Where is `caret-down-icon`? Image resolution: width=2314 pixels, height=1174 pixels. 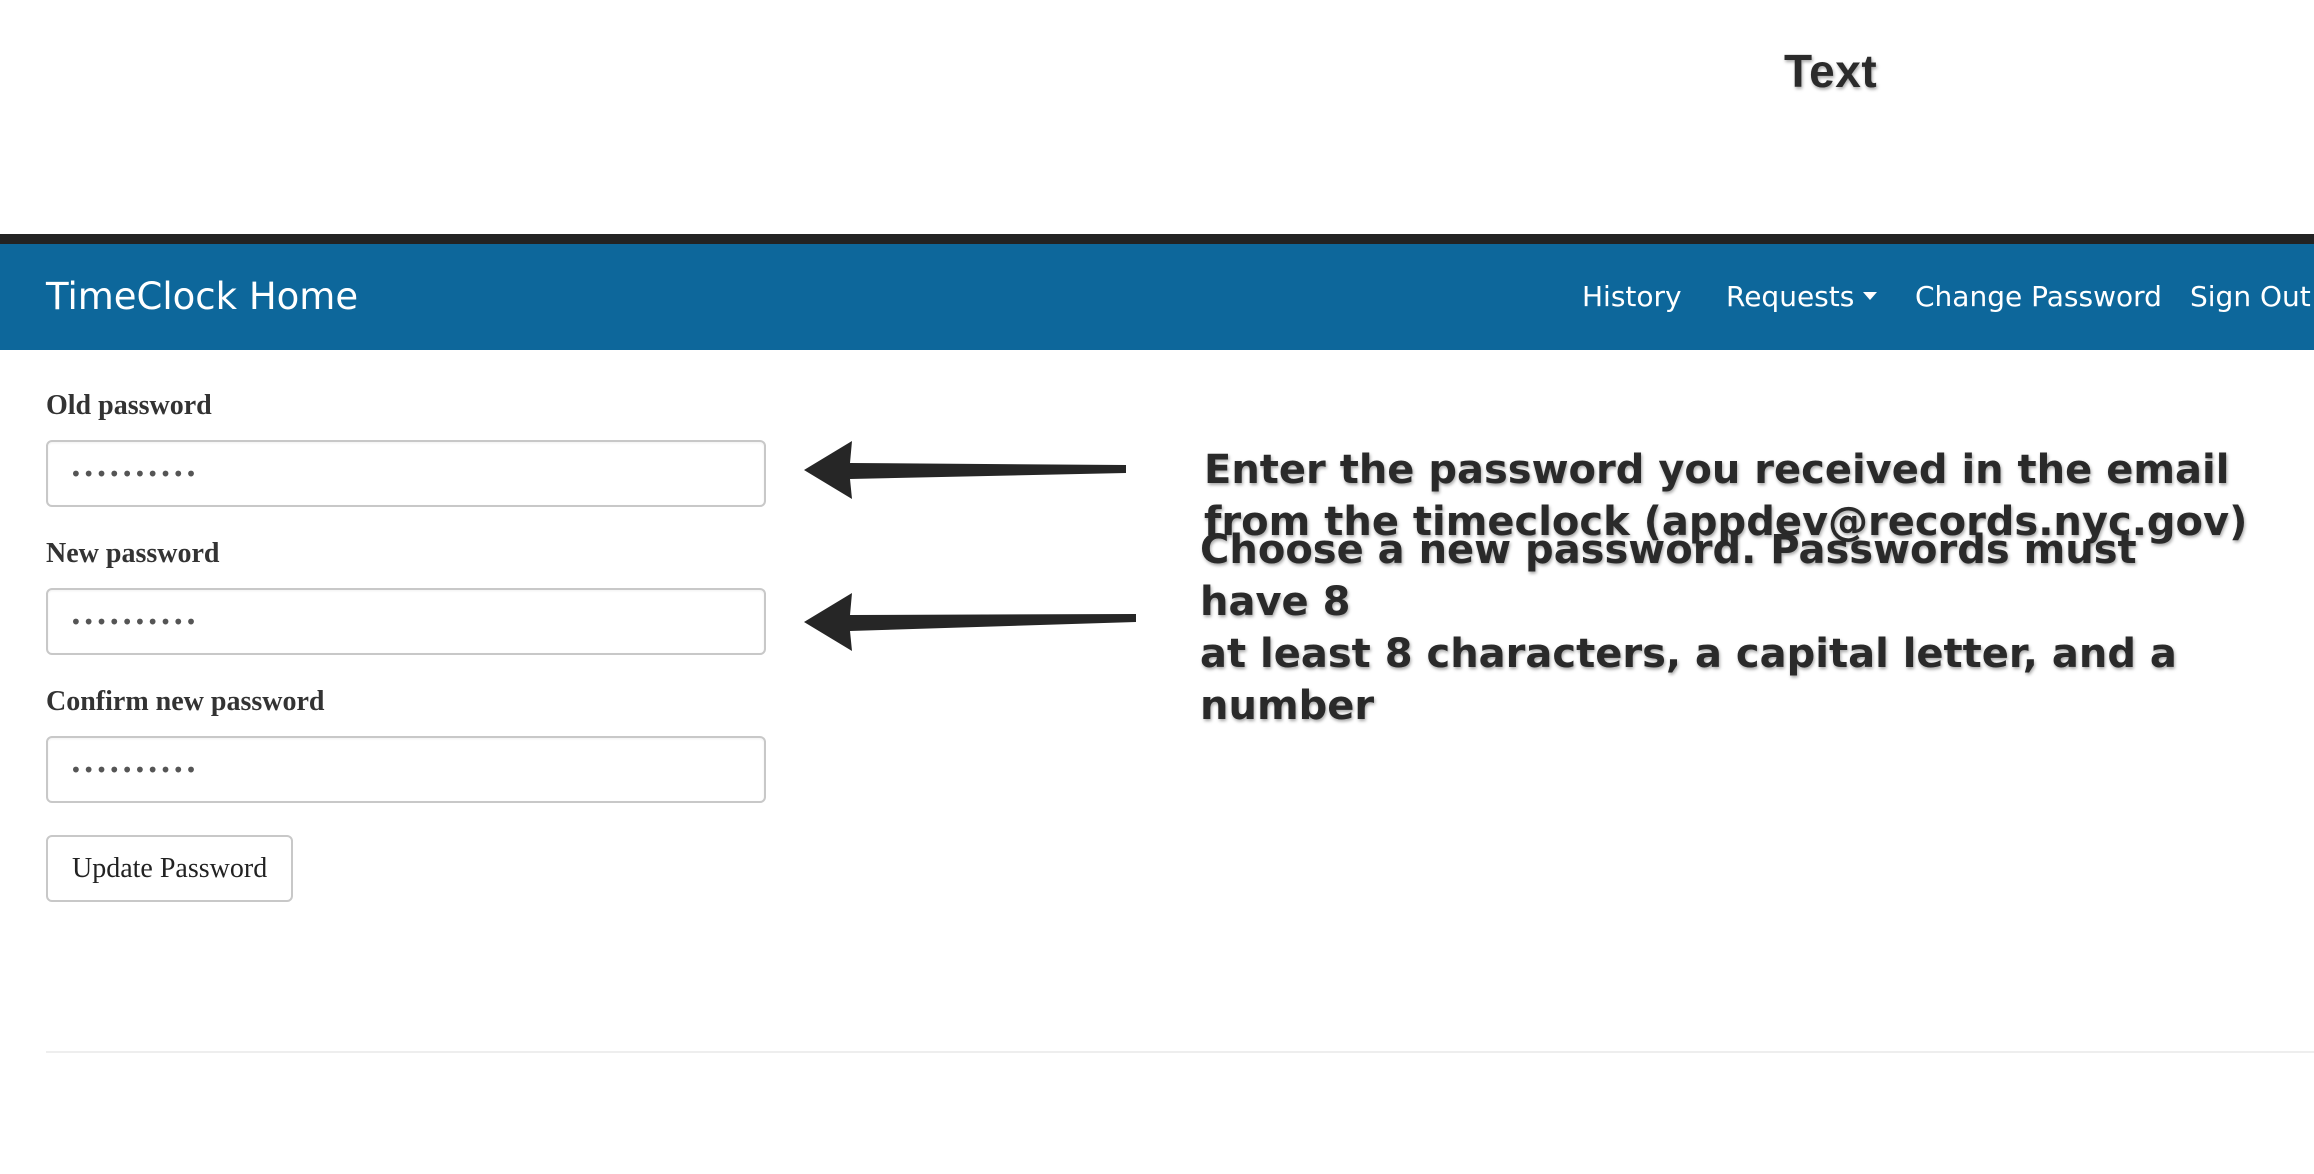 caret-down-icon is located at coordinates (1870, 296).